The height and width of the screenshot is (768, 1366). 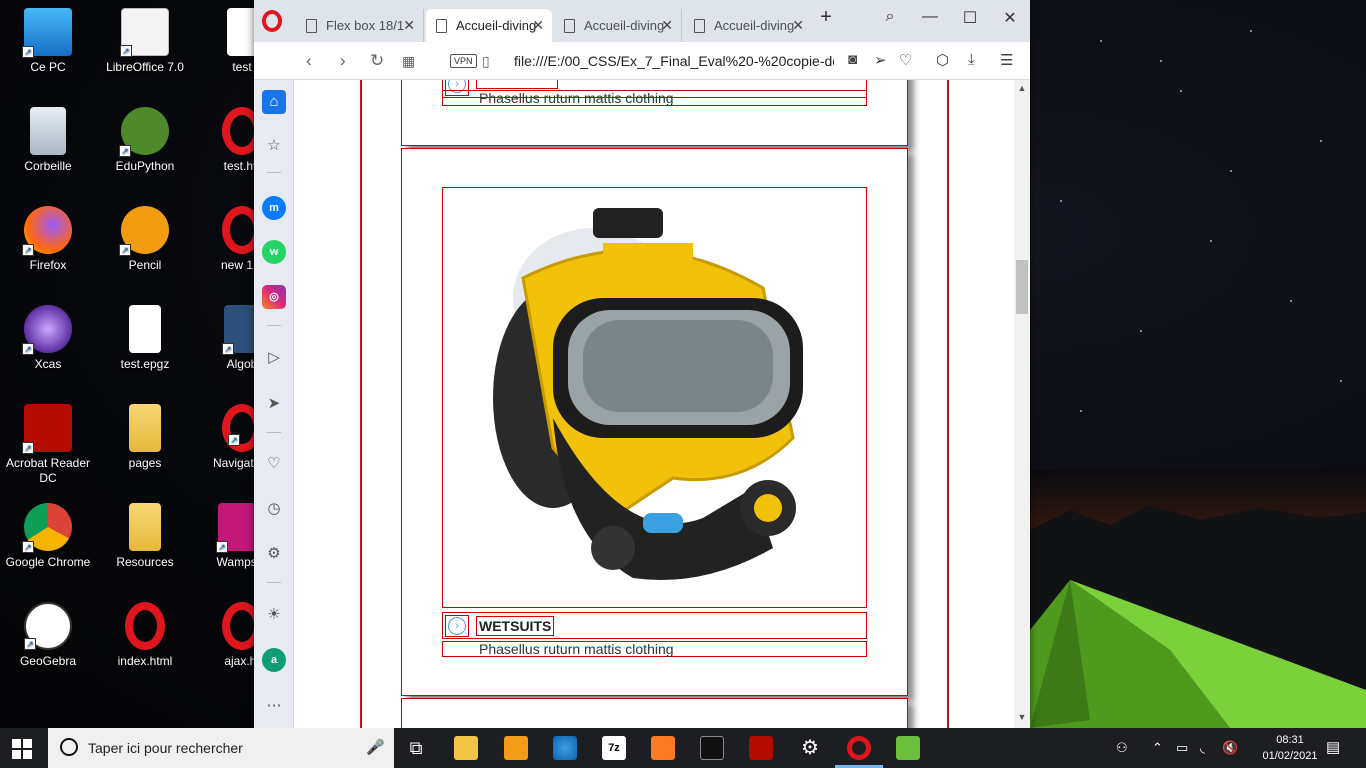 I want to click on product-card, so click(x=654, y=713).